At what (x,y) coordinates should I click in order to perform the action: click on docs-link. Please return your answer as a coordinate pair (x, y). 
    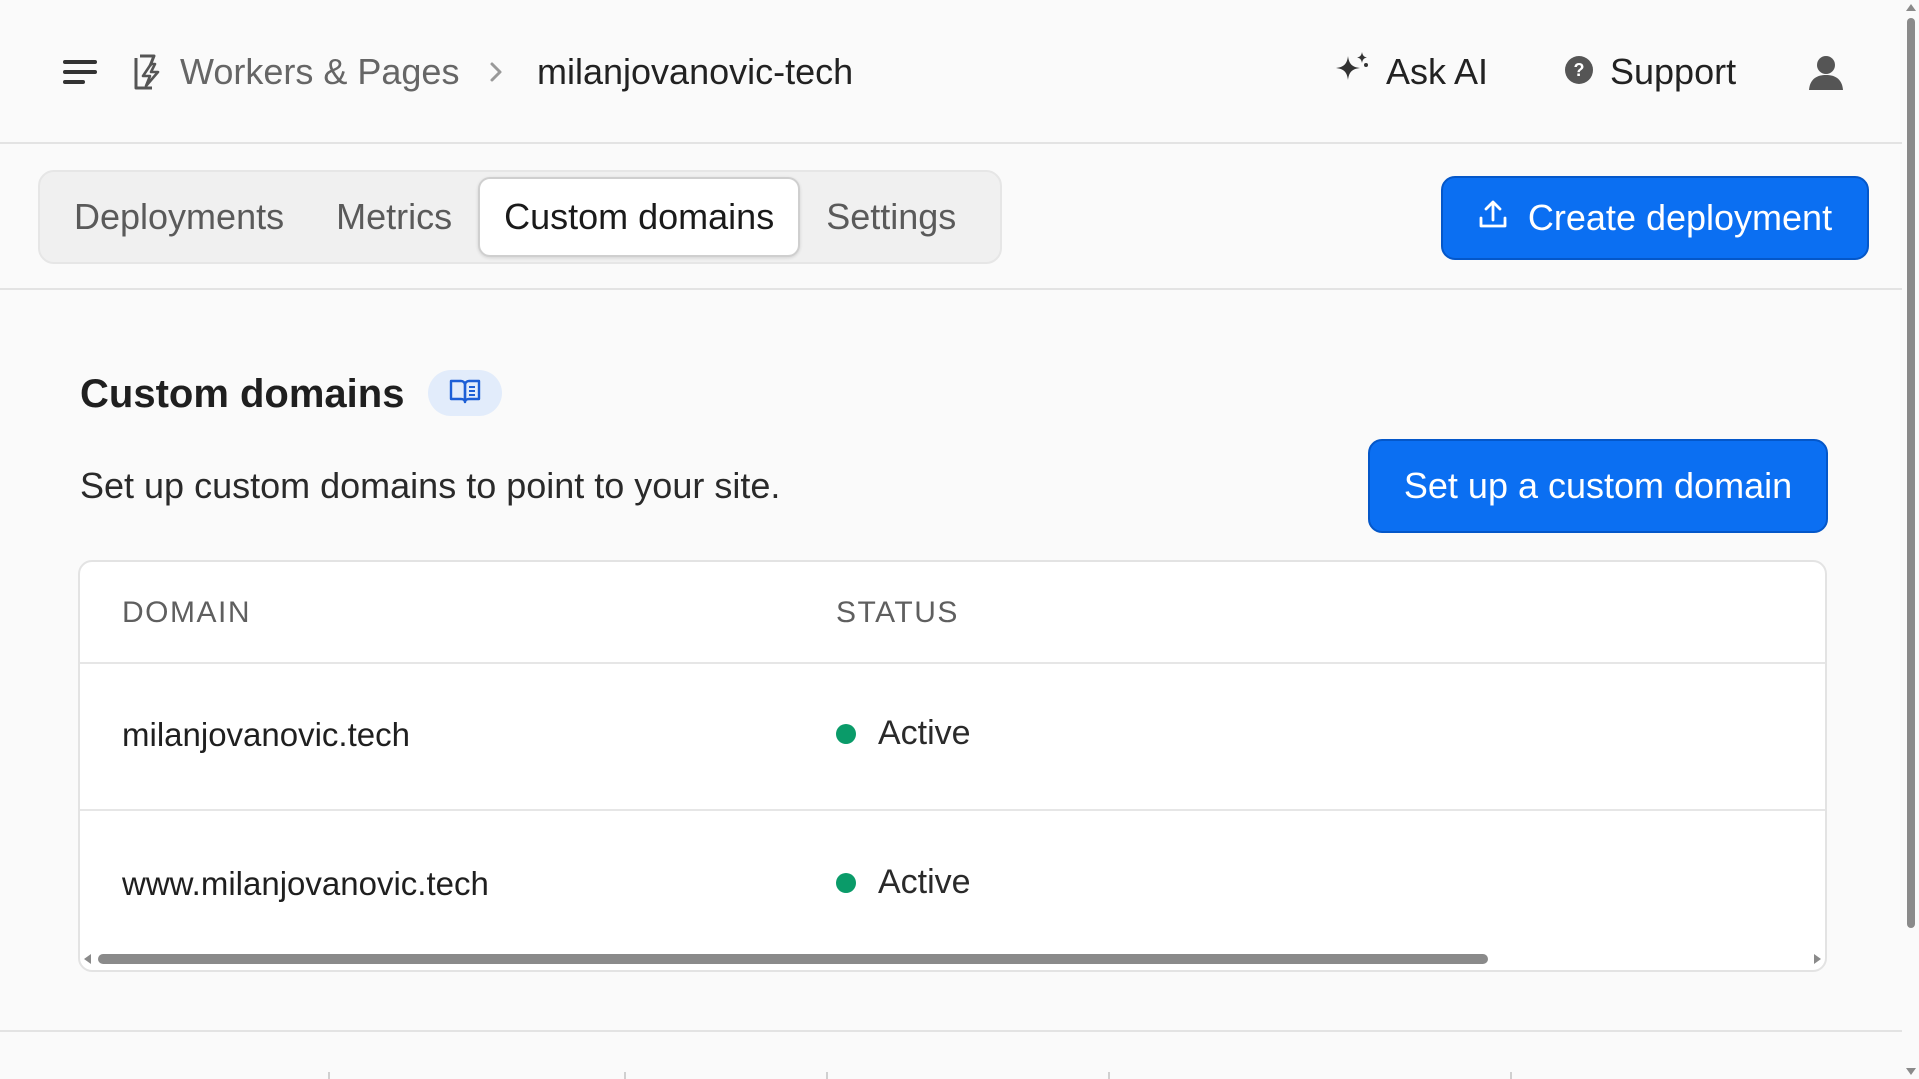
    Looking at the image, I should click on (465, 393).